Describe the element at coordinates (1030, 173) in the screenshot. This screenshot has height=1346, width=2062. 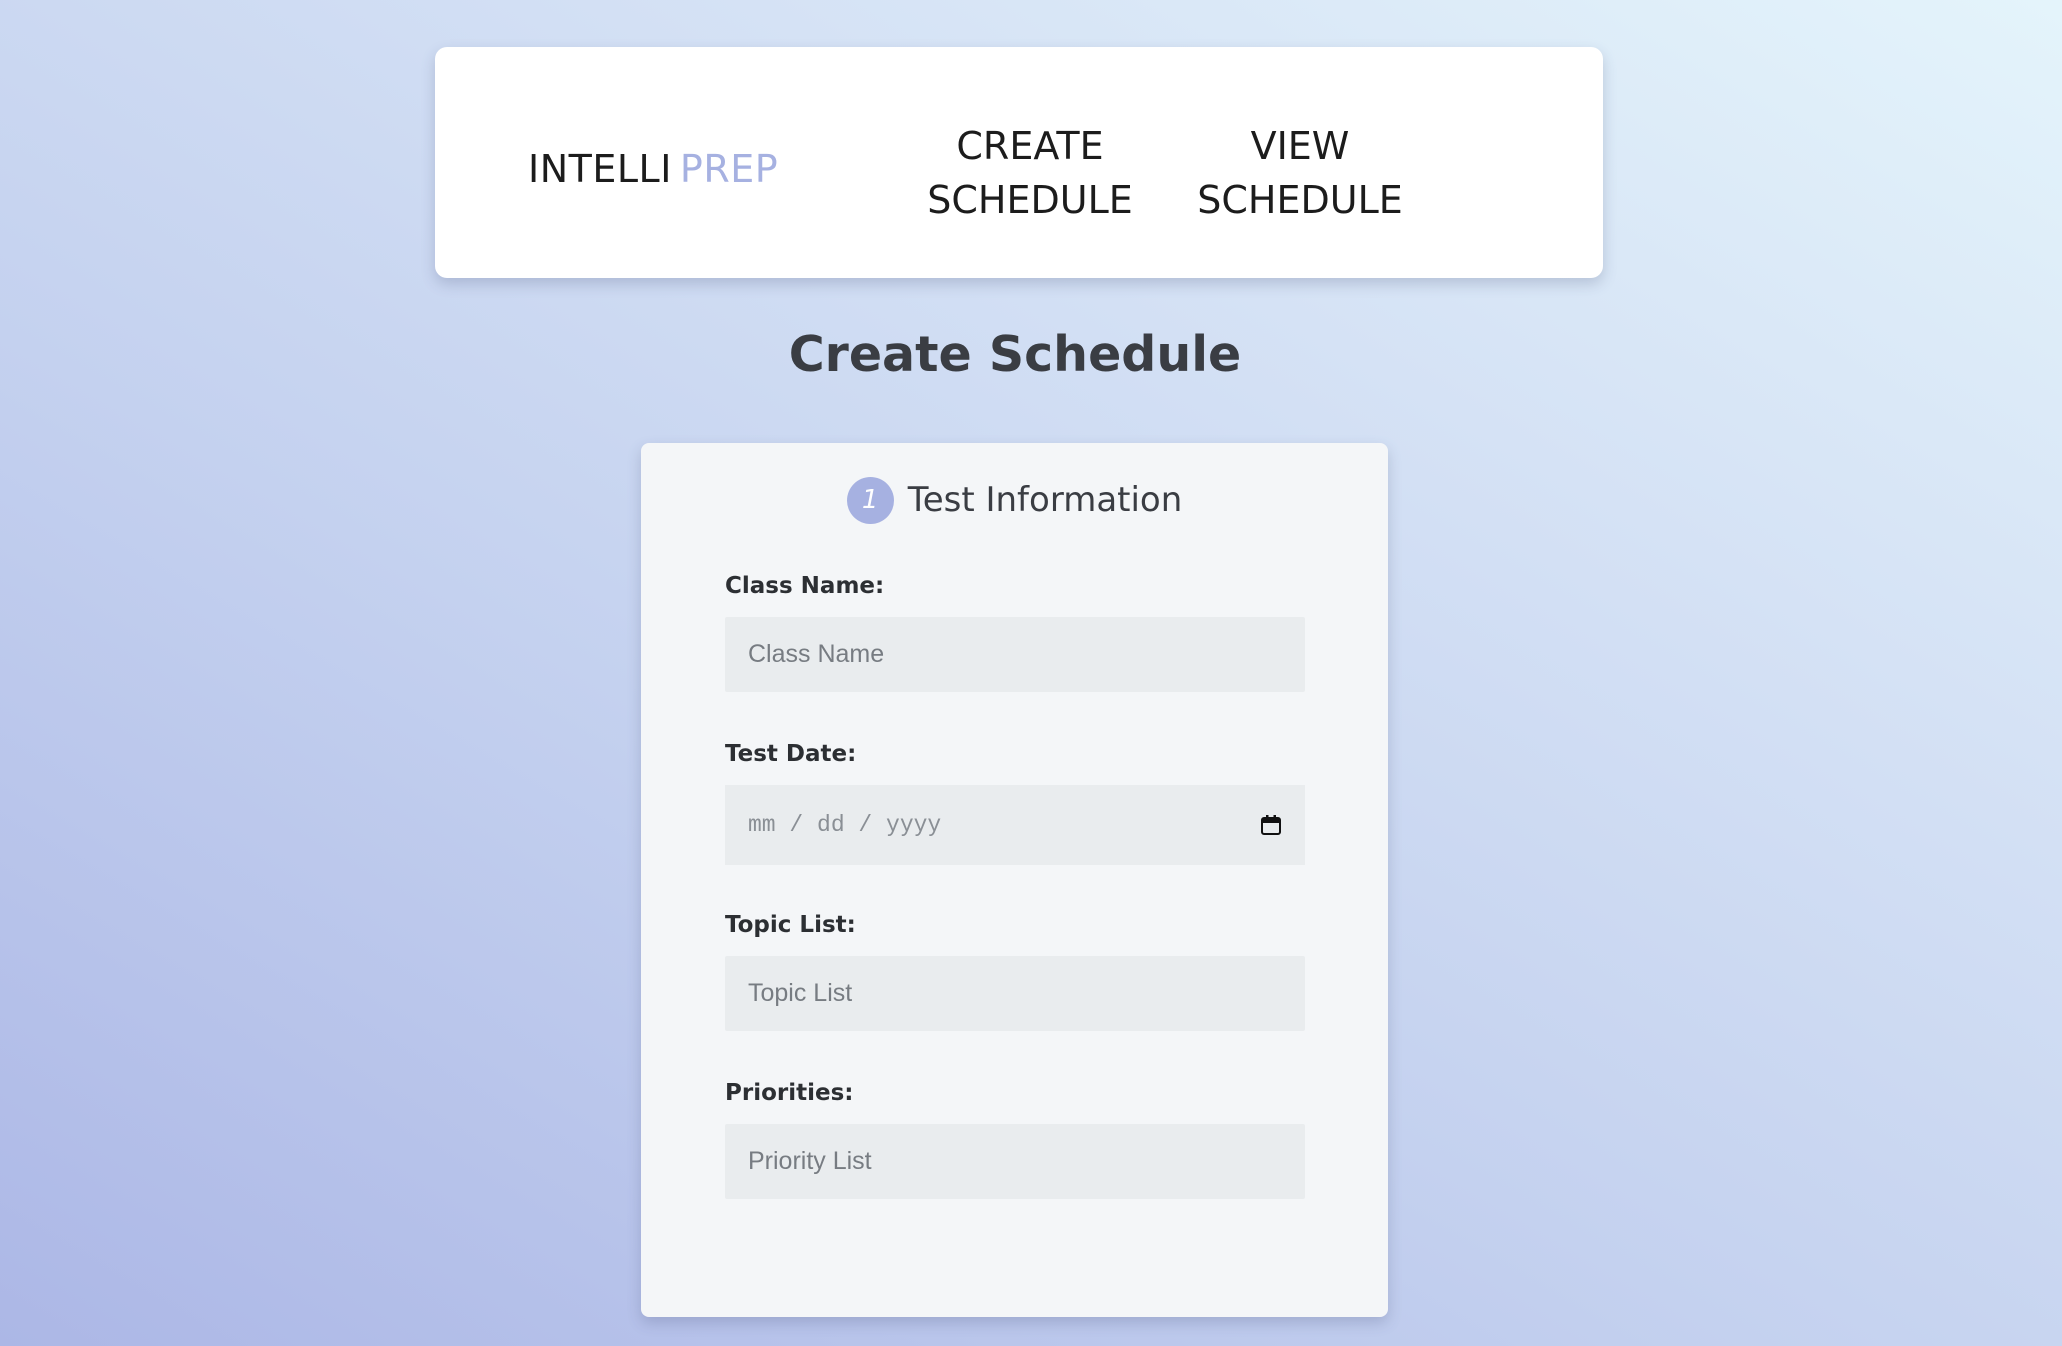
I see `nav-create-schedule: CREATE SCHEDULE` at that location.